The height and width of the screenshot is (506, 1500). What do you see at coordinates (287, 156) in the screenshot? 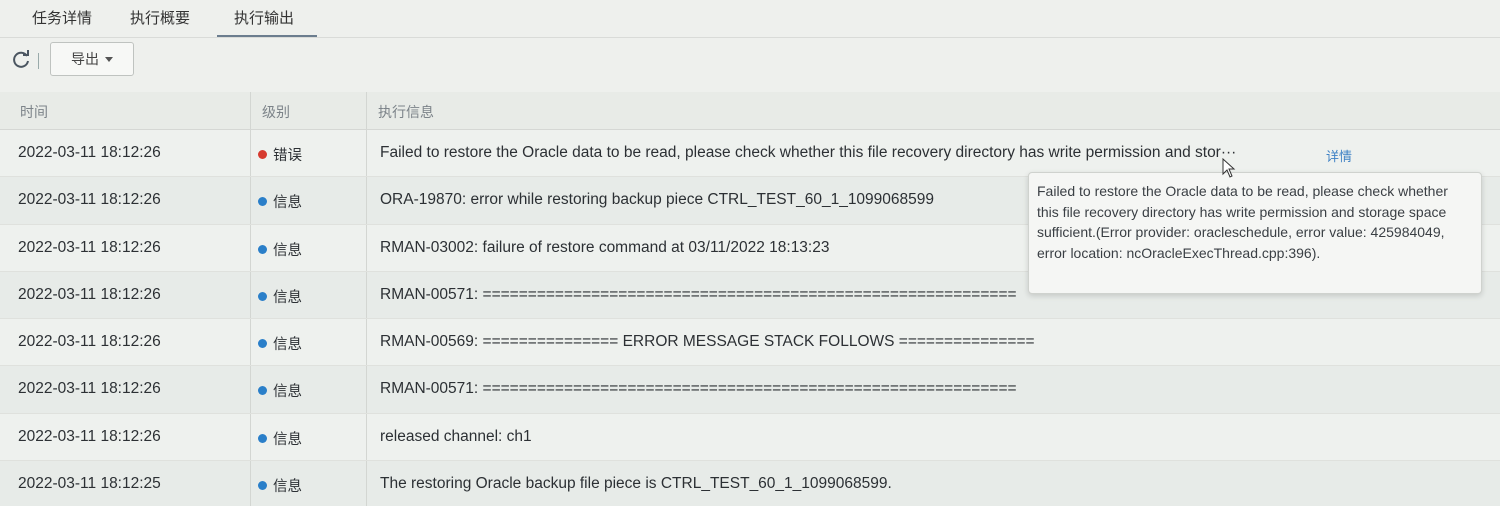
I see `level-label: 错误` at bounding box center [287, 156].